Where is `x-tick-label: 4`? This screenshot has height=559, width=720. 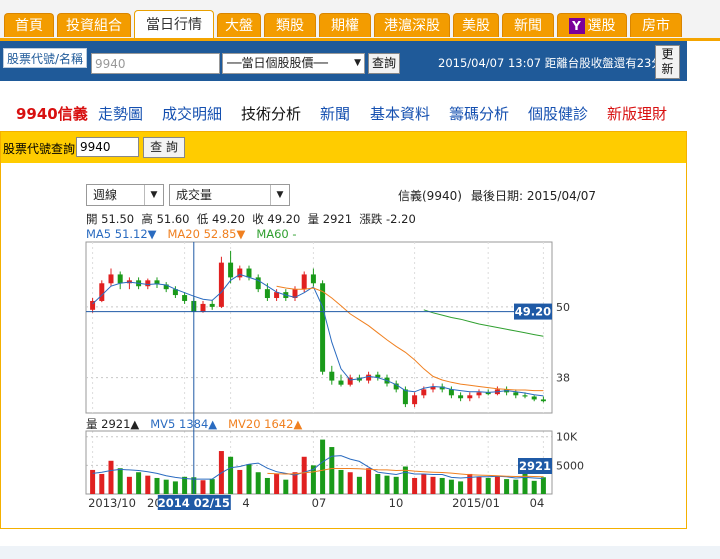
x-tick-label: 4 is located at coordinates (245, 503).